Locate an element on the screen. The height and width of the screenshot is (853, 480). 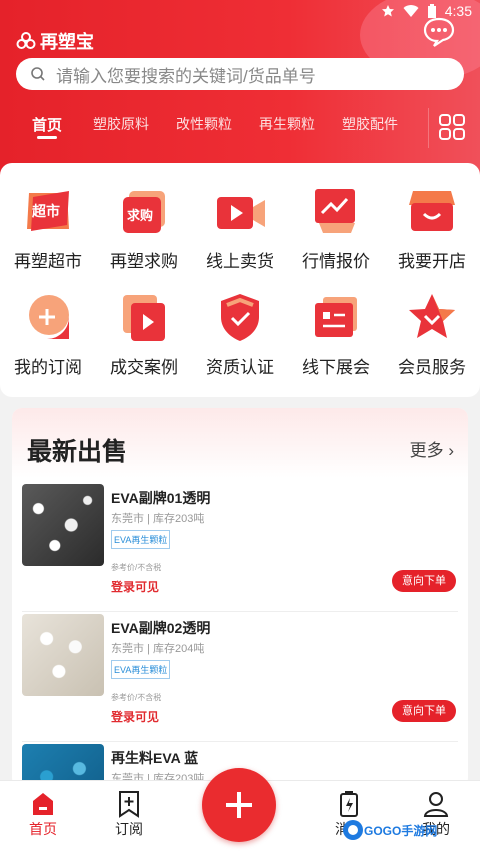
category-member-service: 会员服务 is located at coordinates (432, 334).